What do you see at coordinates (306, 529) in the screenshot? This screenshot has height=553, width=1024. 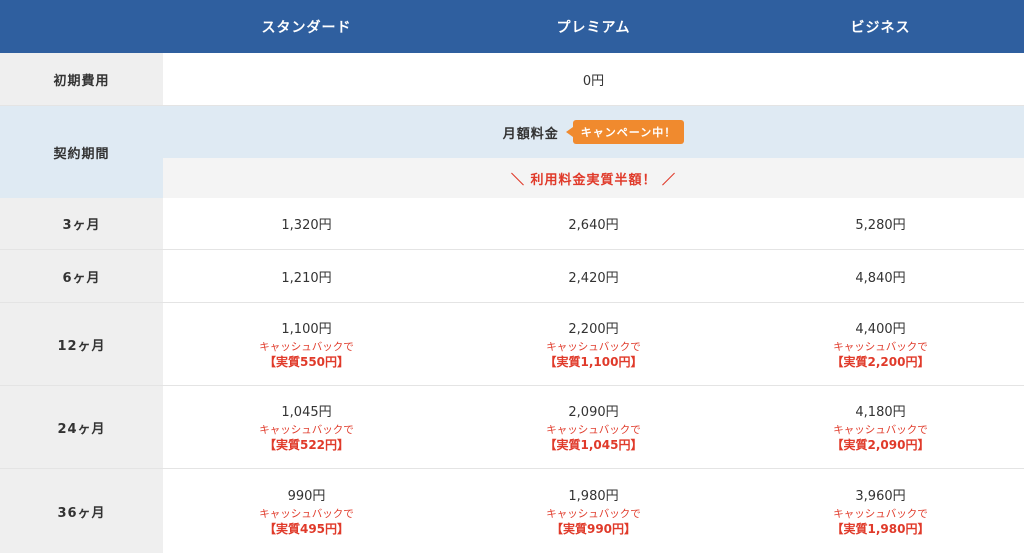 I see `effective-price: 【実質495円】` at bounding box center [306, 529].